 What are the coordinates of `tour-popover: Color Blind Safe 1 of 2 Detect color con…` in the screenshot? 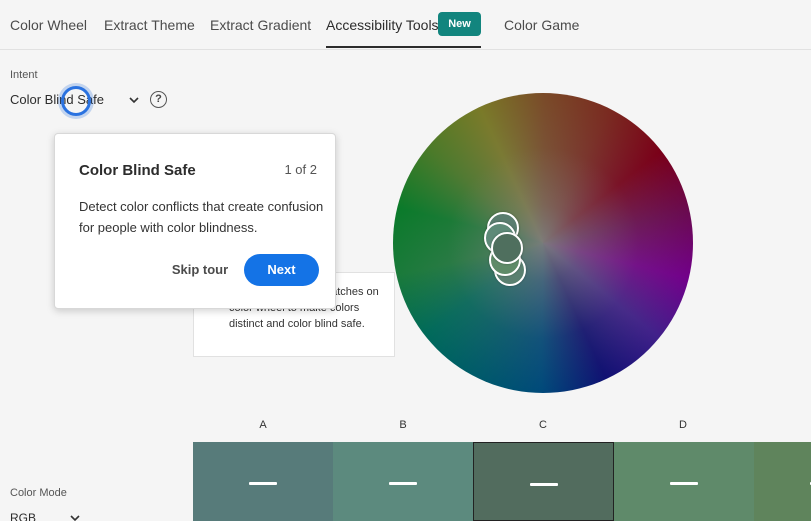 It's located at (195, 221).